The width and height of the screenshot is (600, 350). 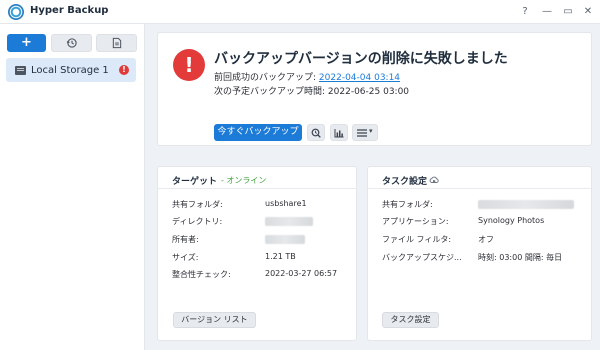 I want to click on title-bar: Hyper Backup ? — ▭ ✕, so click(x=300, y=12).